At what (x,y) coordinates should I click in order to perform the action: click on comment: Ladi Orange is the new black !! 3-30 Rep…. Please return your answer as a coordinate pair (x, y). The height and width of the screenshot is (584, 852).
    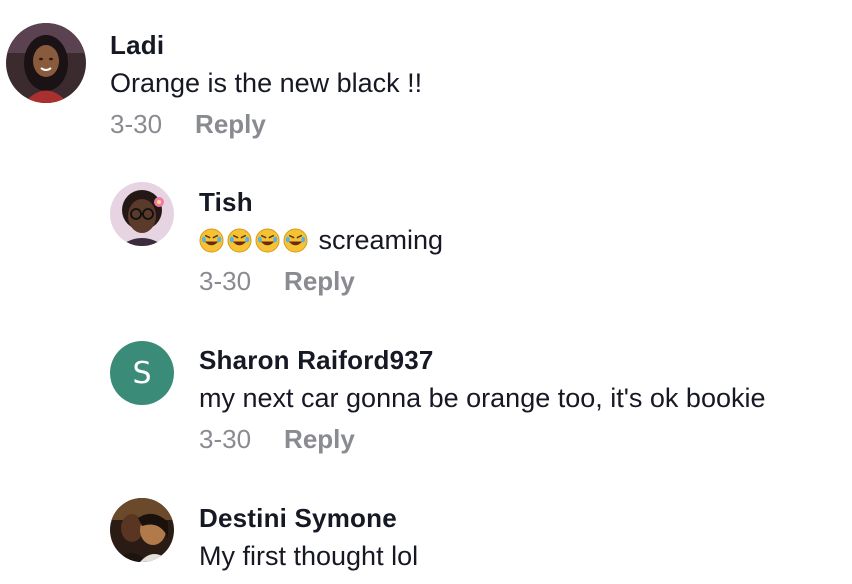
    Looking at the image, I should click on (214, 81).